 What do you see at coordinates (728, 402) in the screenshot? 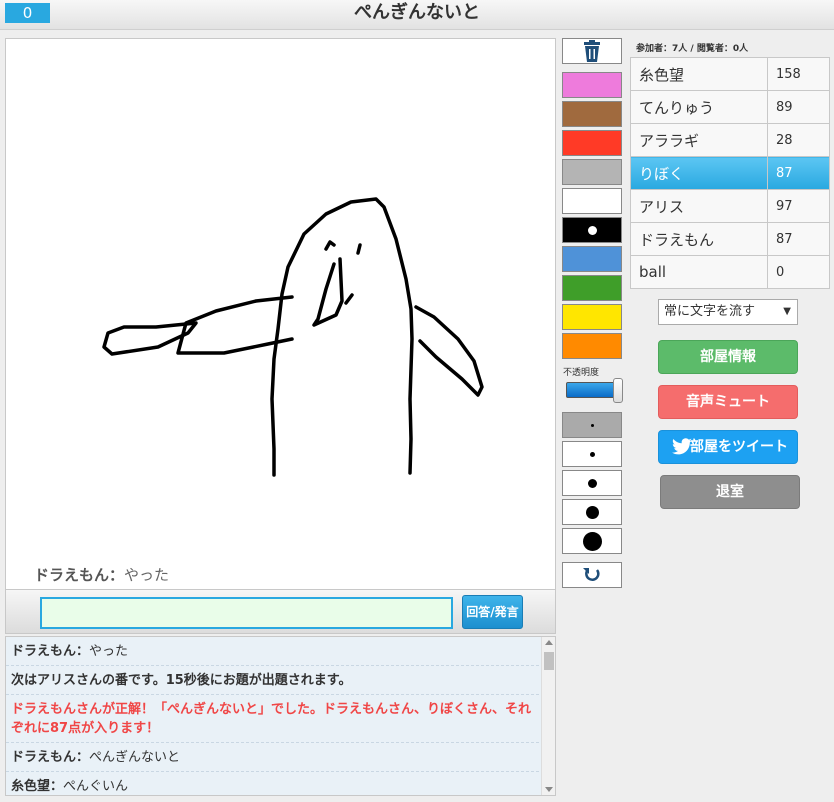
I see `mute-button: 音声ミュート` at bounding box center [728, 402].